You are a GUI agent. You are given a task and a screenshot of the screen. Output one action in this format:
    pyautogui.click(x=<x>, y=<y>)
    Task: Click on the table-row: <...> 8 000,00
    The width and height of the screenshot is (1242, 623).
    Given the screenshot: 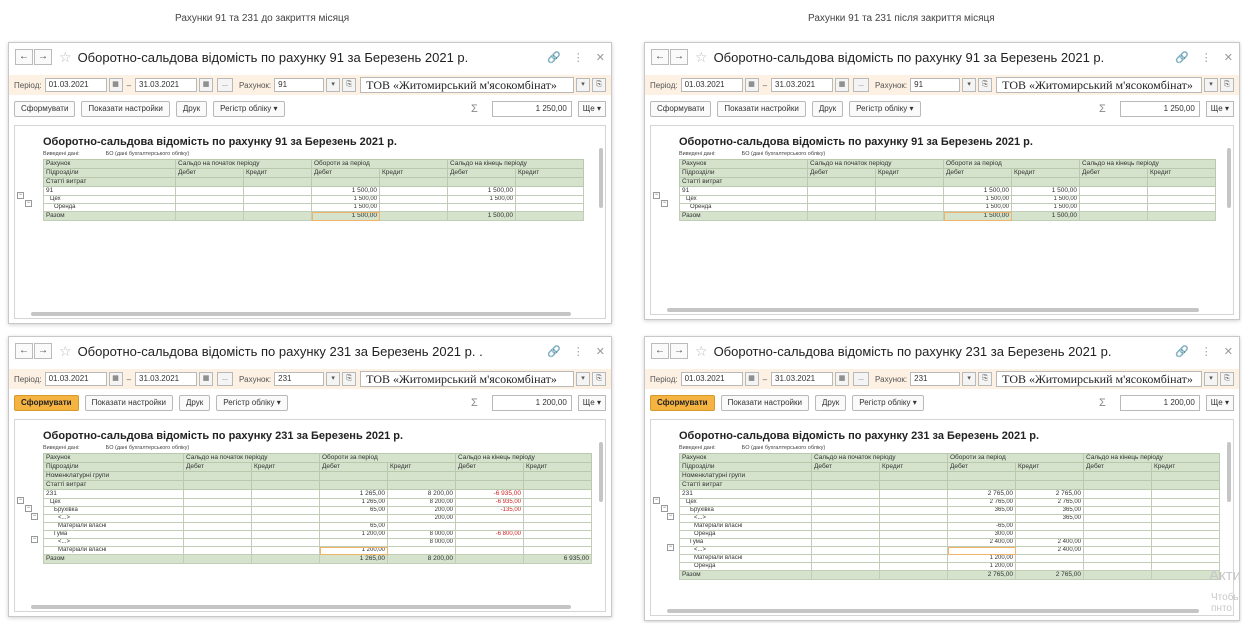 What is the action you would take?
    pyautogui.click(x=317, y=542)
    